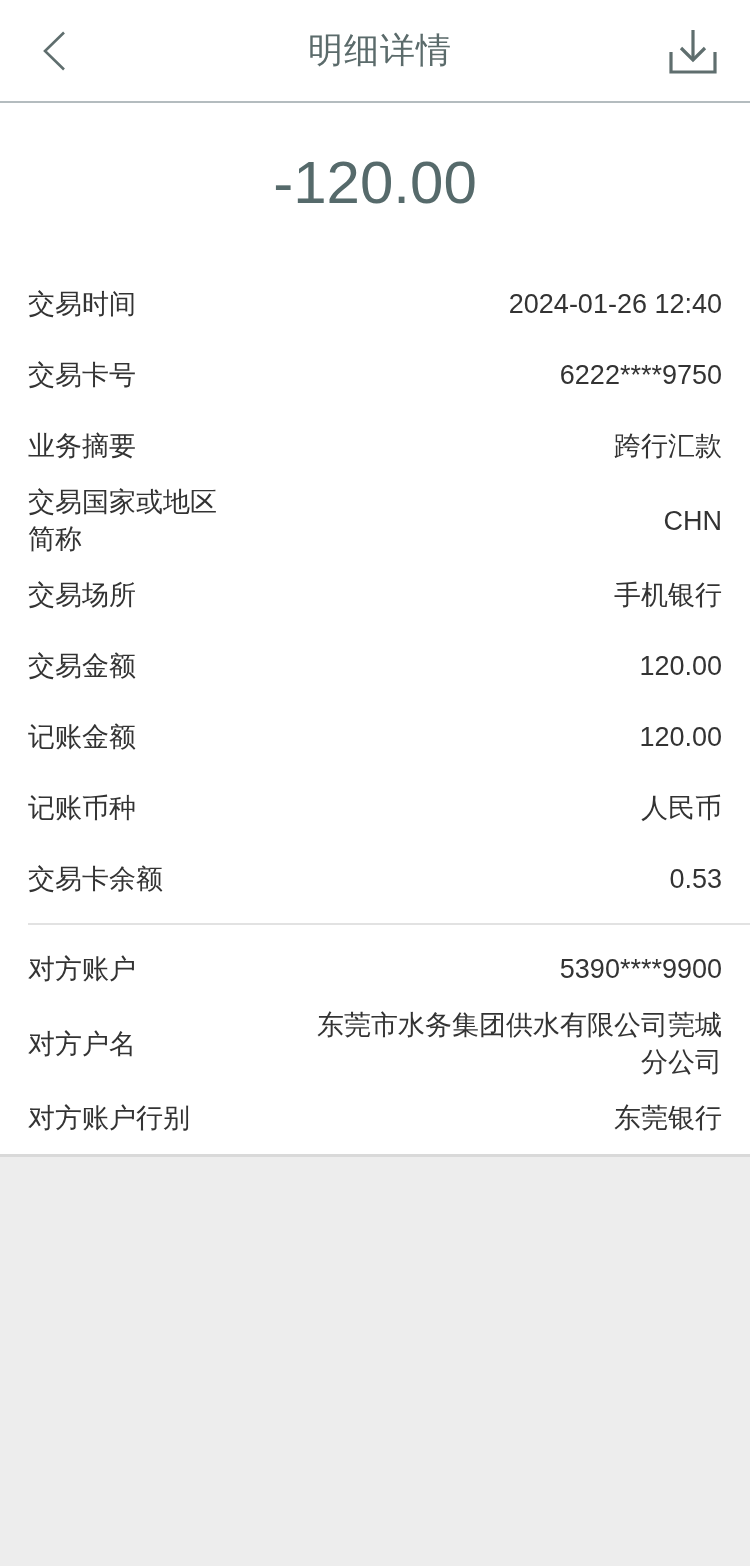 This screenshot has width=750, height=1566. I want to click on detail-value: 手机银行, so click(668, 595).